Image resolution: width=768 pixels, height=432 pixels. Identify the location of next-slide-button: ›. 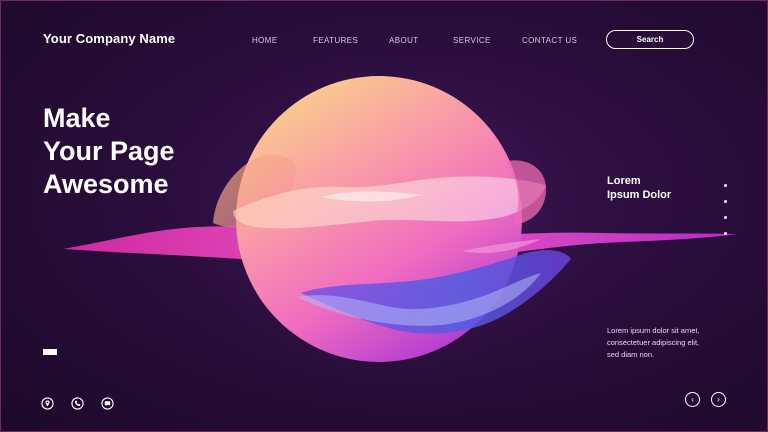
(718, 399).